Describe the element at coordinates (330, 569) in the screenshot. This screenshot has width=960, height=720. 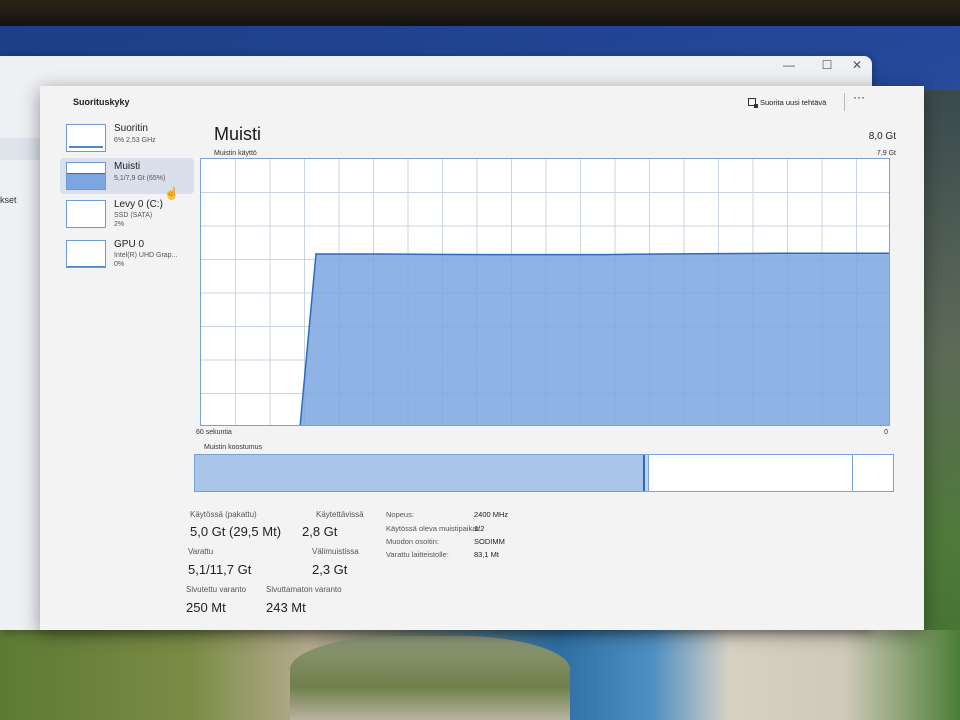
I see `cached-value: 2,3 Gt` at that location.